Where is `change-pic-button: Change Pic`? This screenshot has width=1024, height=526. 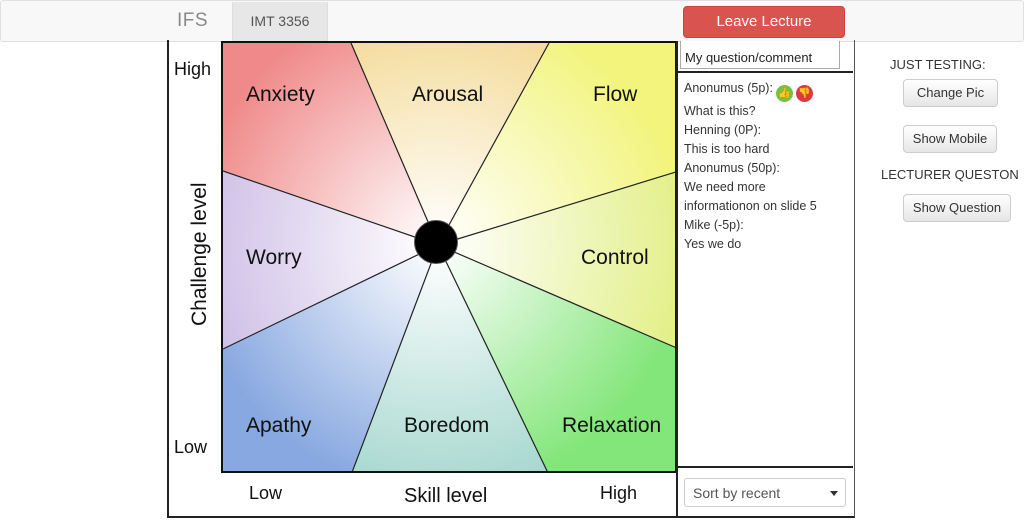
change-pic-button: Change Pic is located at coordinates (950, 93).